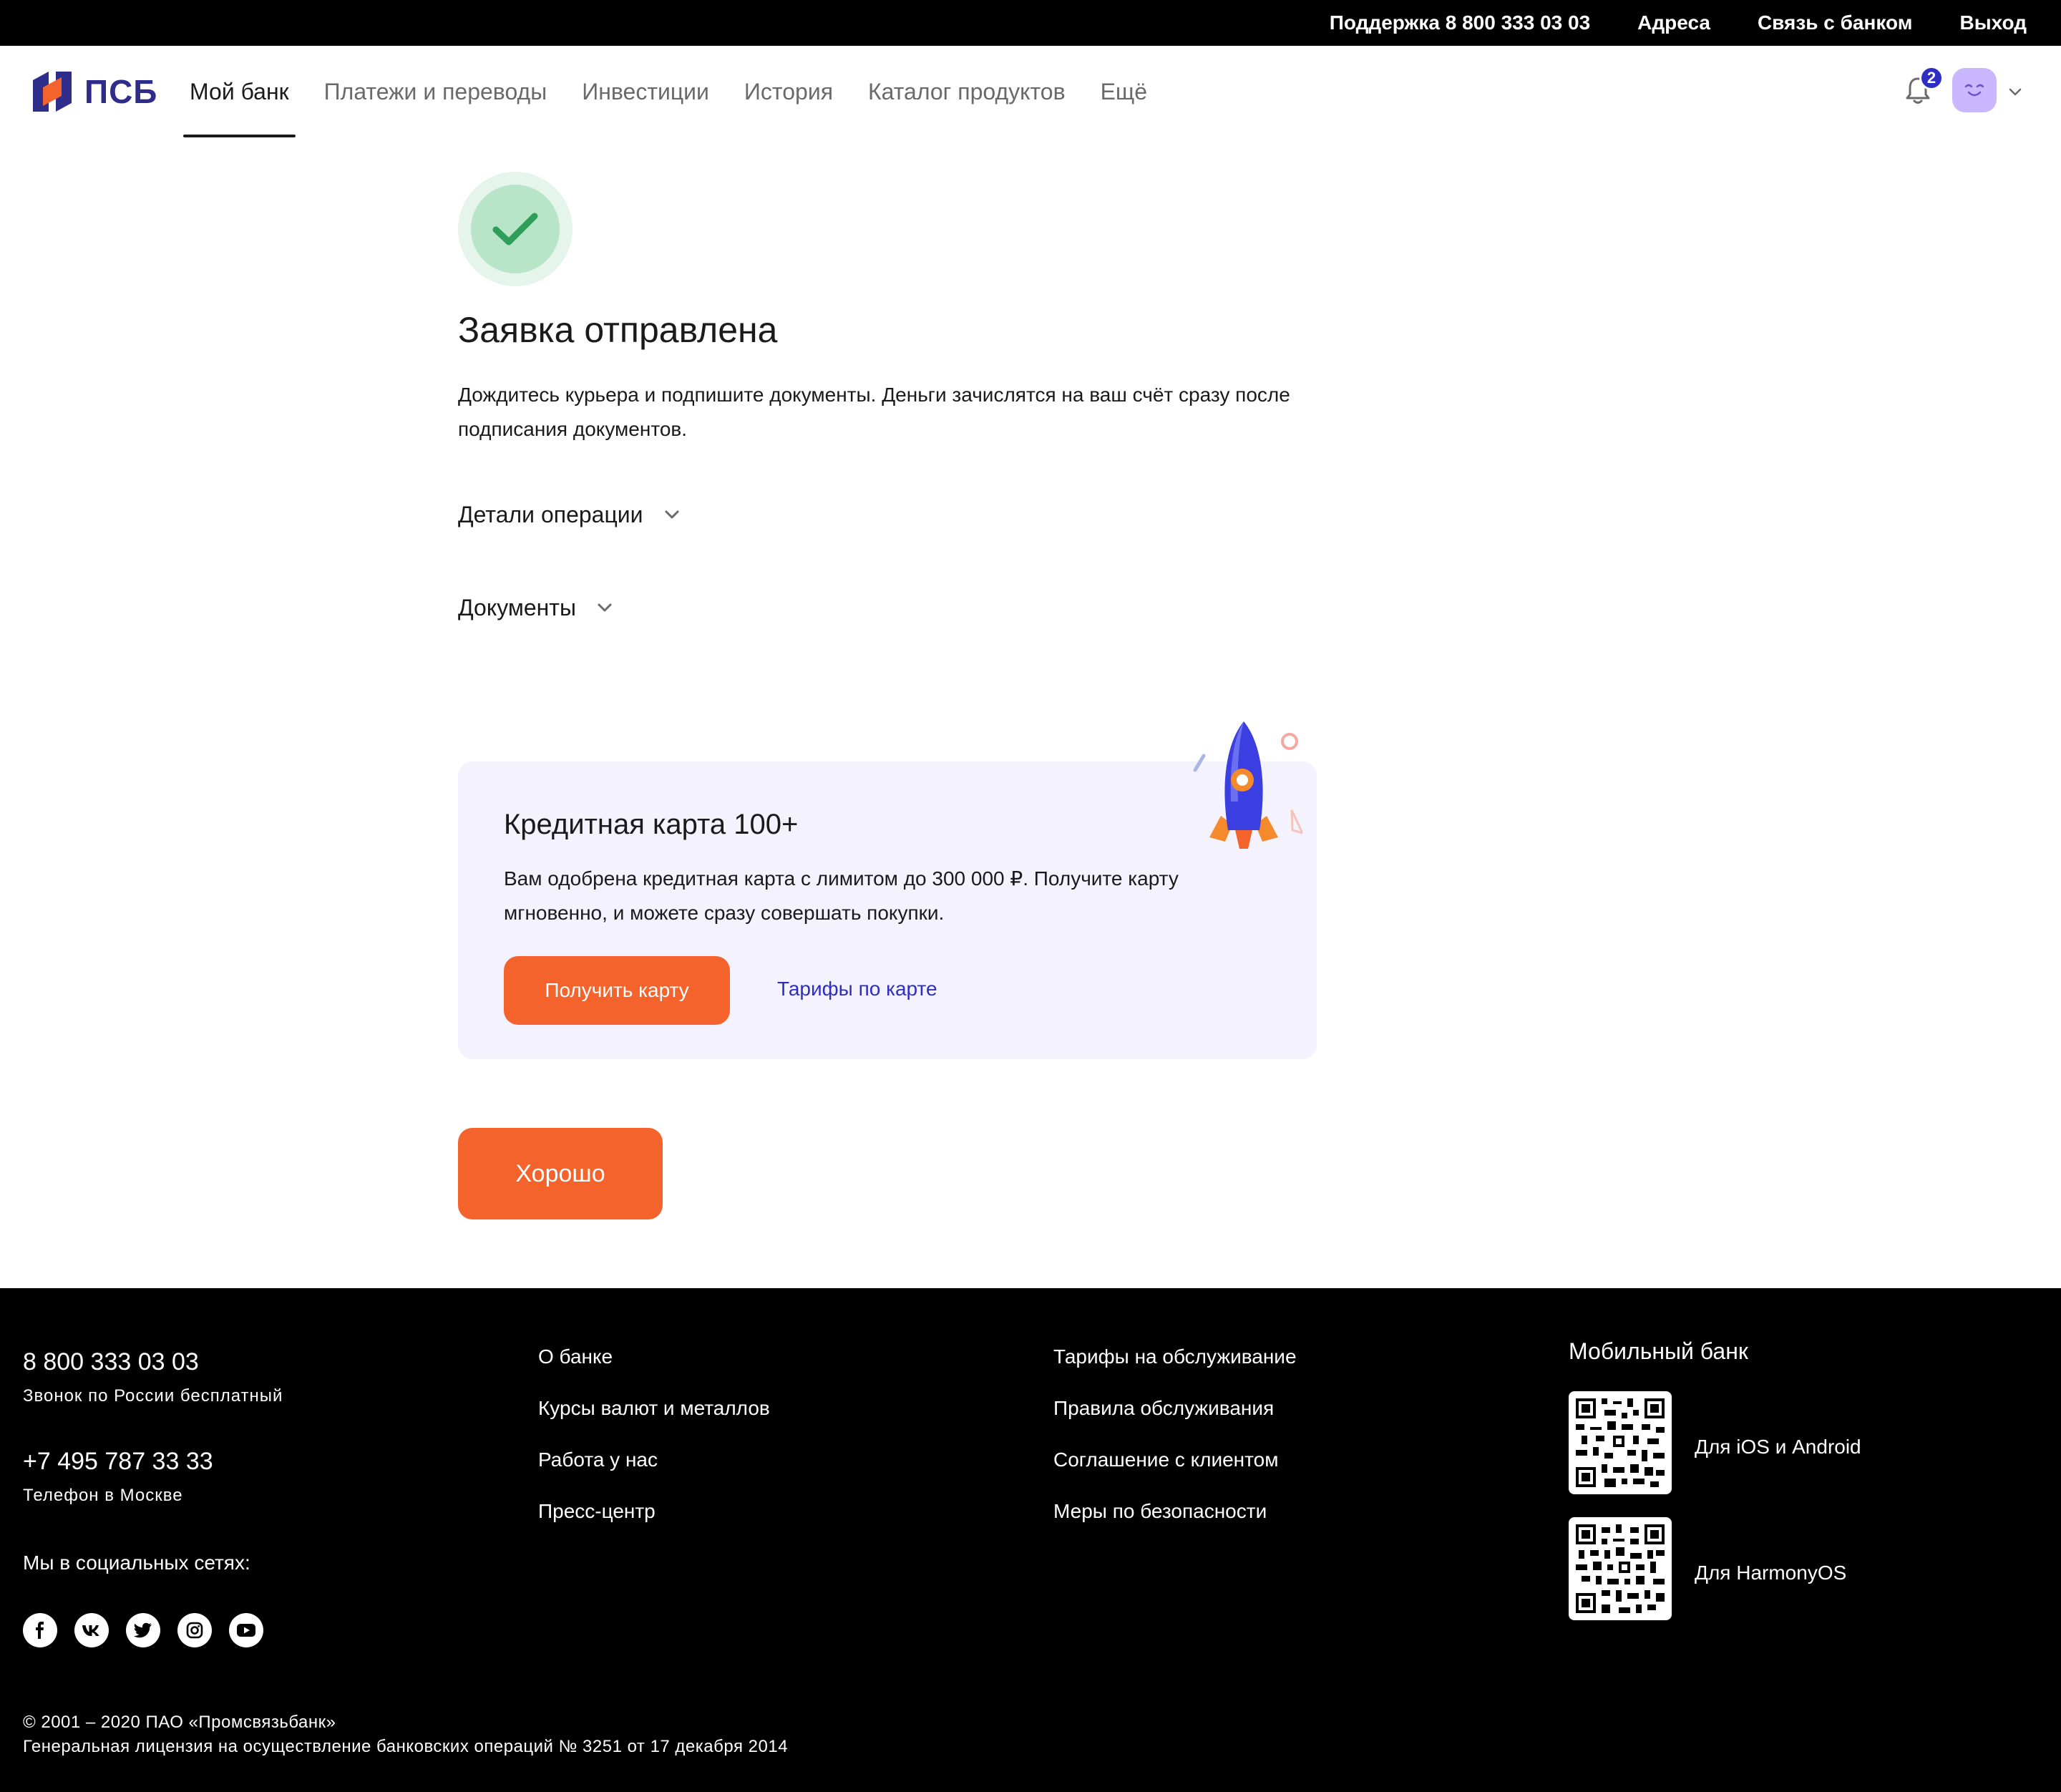  I want to click on promo-title: Кредитная карта 100+, so click(651, 824).